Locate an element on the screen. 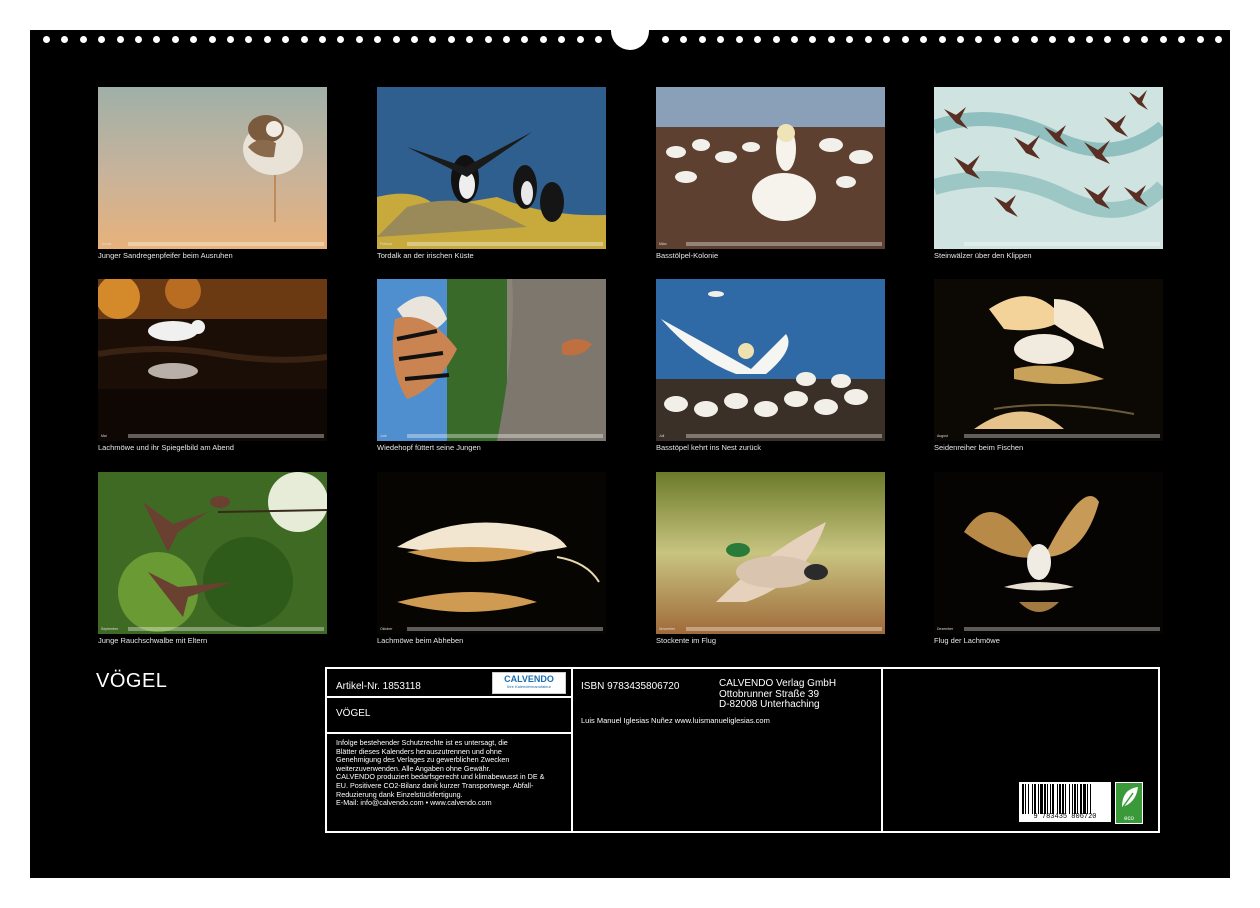 Image resolution: width=1260 pixels, height=908 pixels. photo-caption: Seidenreiher beim Fischen is located at coordinates (978, 447).